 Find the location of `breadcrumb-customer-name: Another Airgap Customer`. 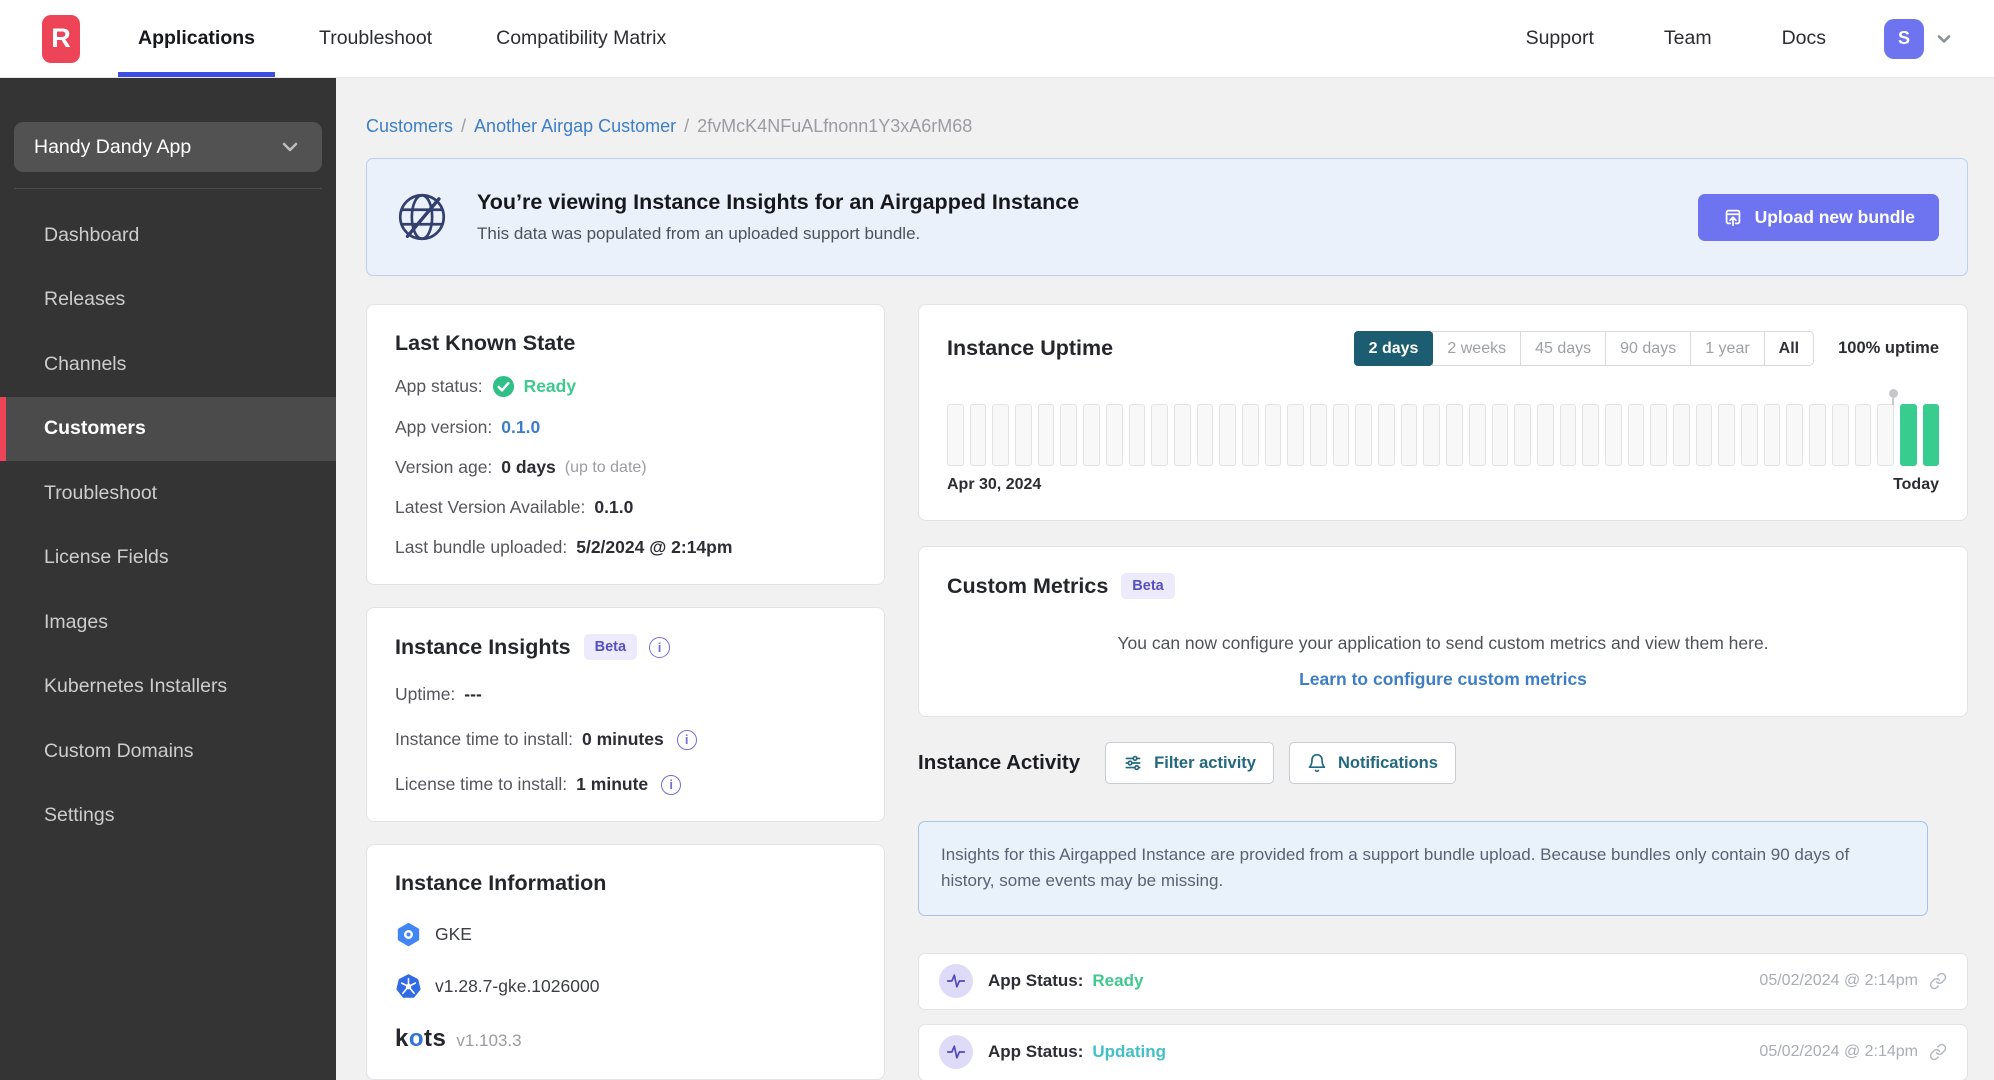

breadcrumb-customer-name: Another Airgap Customer is located at coordinates (575, 126).